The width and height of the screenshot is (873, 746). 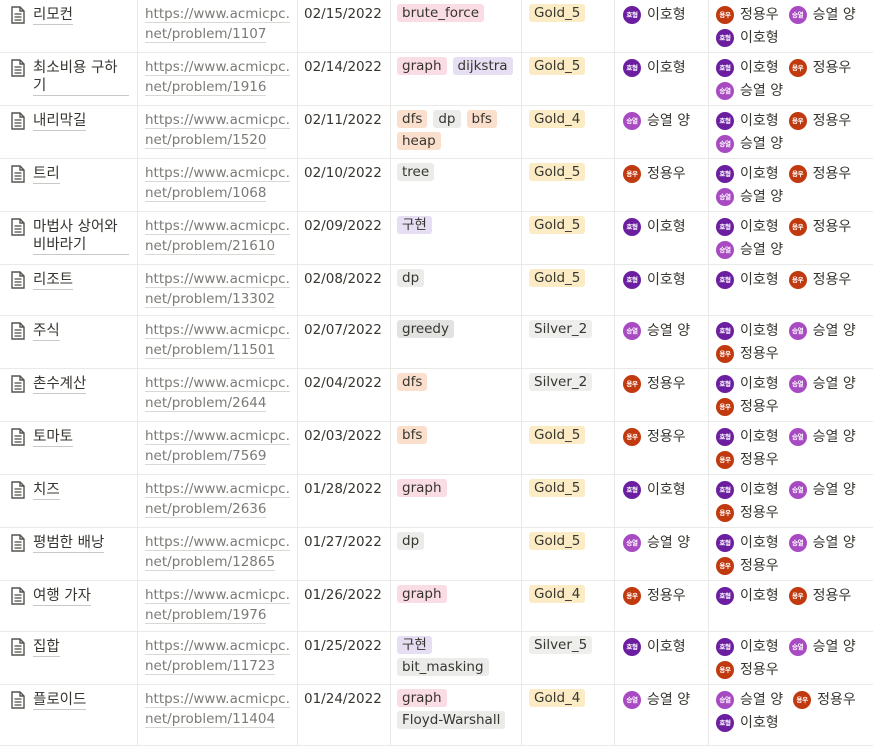 I want to click on title-cell: 최소비용 구하기, so click(x=69, y=79).